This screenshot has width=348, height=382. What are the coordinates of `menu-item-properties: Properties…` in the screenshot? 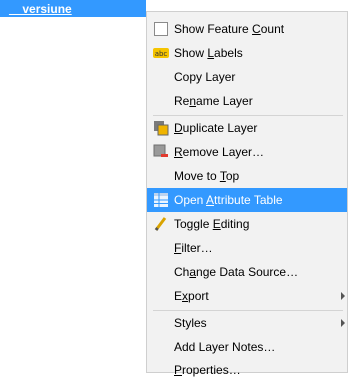 It's located at (247, 370).